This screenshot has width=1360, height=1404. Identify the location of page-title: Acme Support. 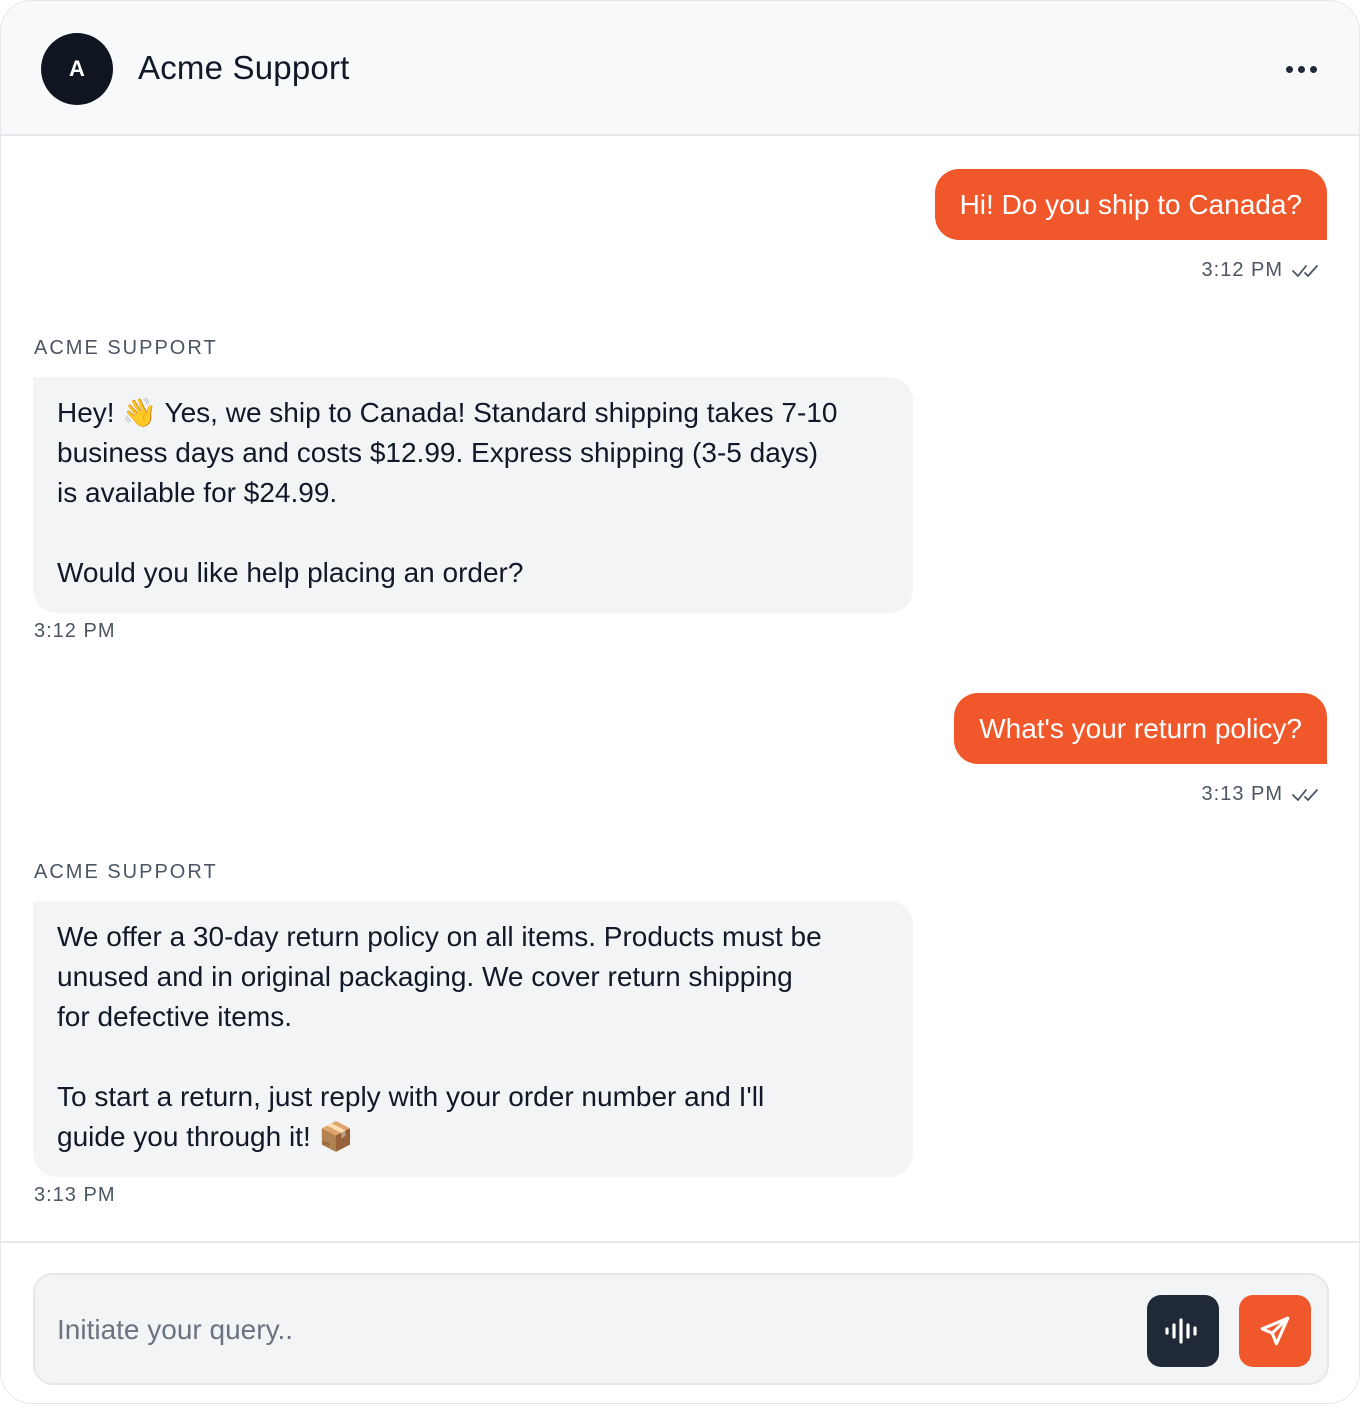
(244, 67).